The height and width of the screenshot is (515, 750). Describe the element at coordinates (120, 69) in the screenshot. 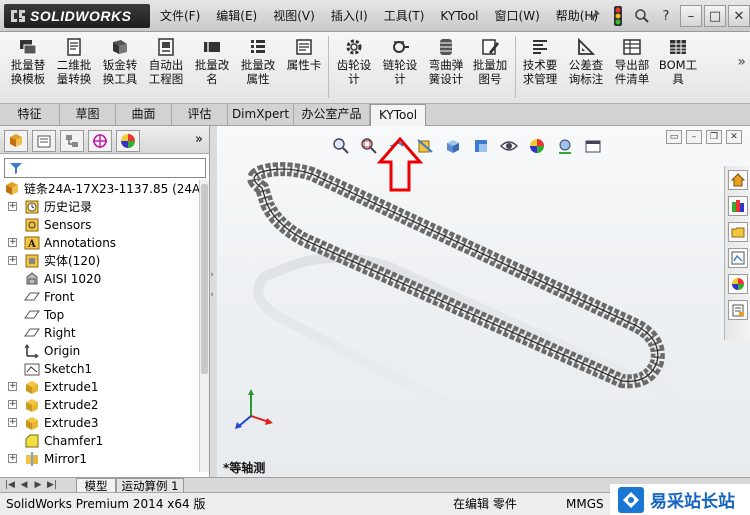

I see `sheetmetal-convert-button: 钣金转 换工具` at that location.